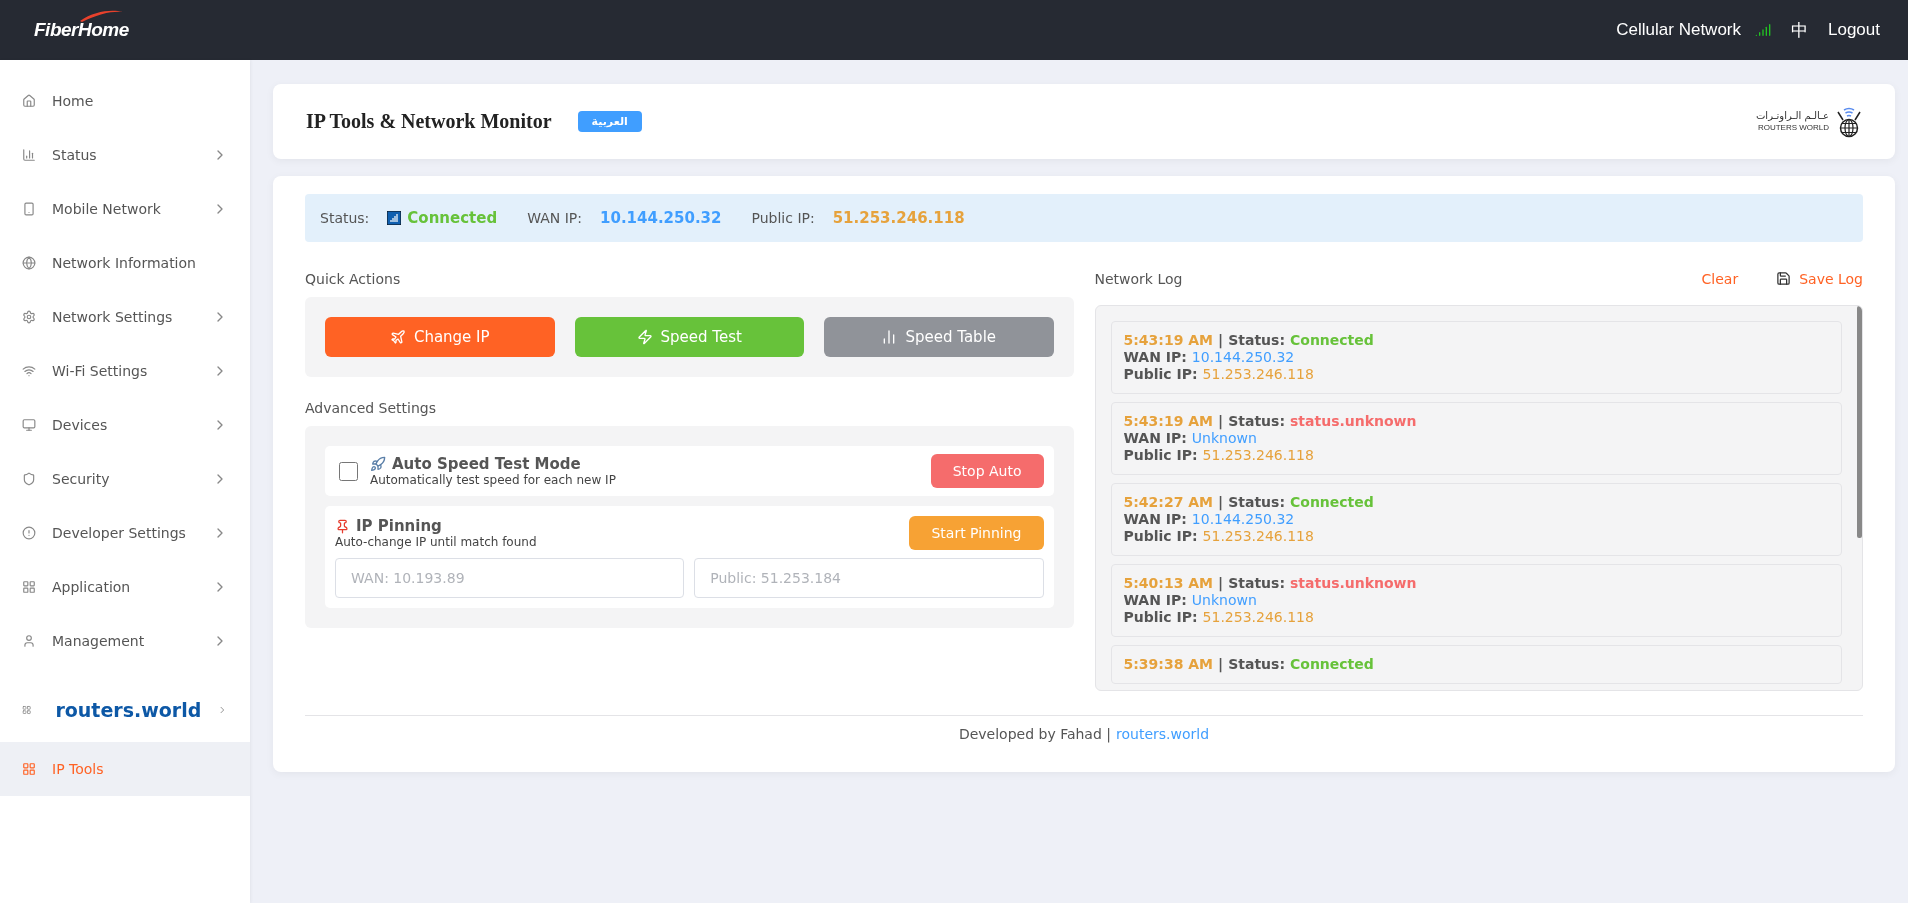  What do you see at coordinates (783, 218) in the screenshot?
I see `public-ip-label: Public IP:` at bounding box center [783, 218].